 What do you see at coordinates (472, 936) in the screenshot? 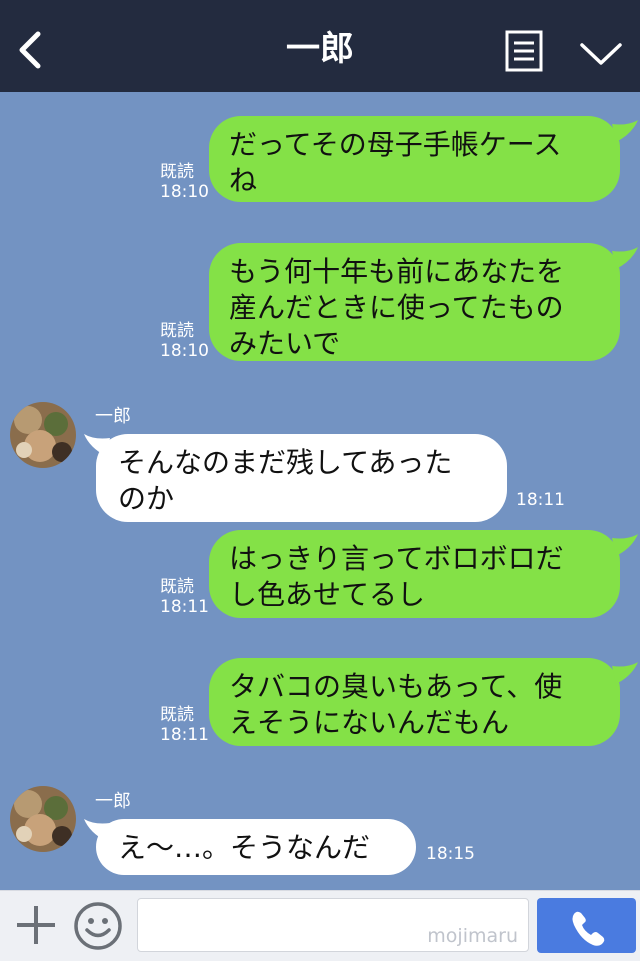
I see `watermark: mojimaru` at bounding box center [472, 936].